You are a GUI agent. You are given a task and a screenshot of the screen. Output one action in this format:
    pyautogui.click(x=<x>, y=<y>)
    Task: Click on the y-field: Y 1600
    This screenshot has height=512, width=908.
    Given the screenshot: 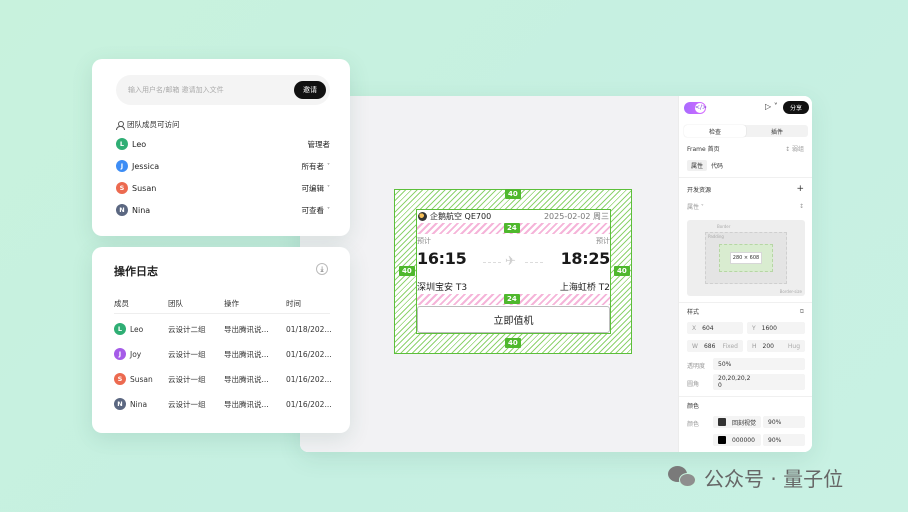 What is the action you would take?
    pyautogui.click(x=776, y=328)
    